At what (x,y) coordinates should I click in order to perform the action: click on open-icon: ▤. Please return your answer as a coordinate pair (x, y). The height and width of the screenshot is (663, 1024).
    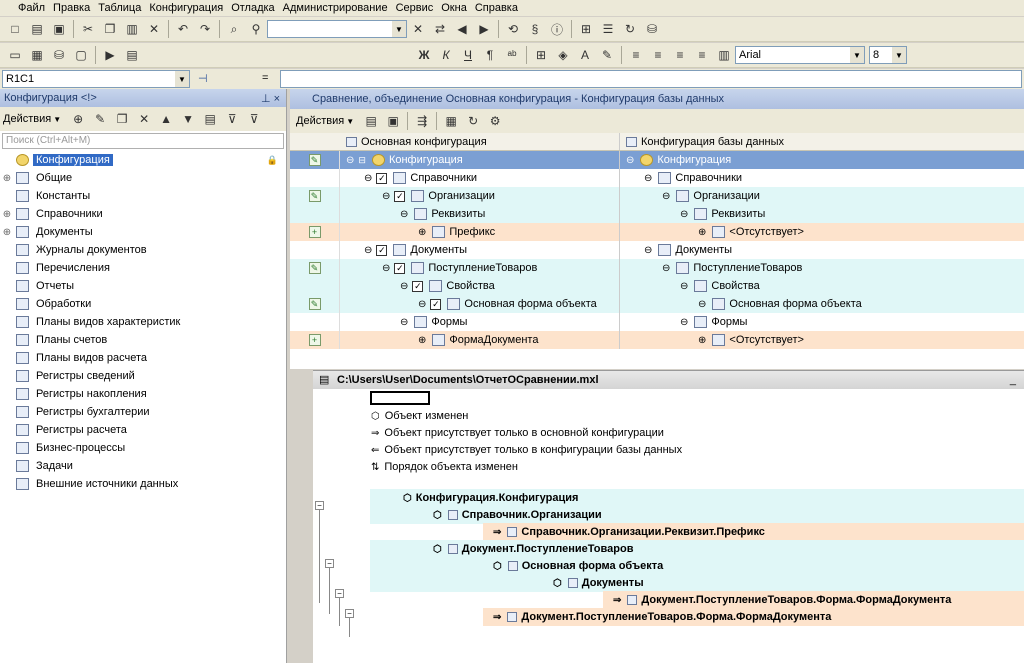
    Looking at the image, I should click on (37, 29).